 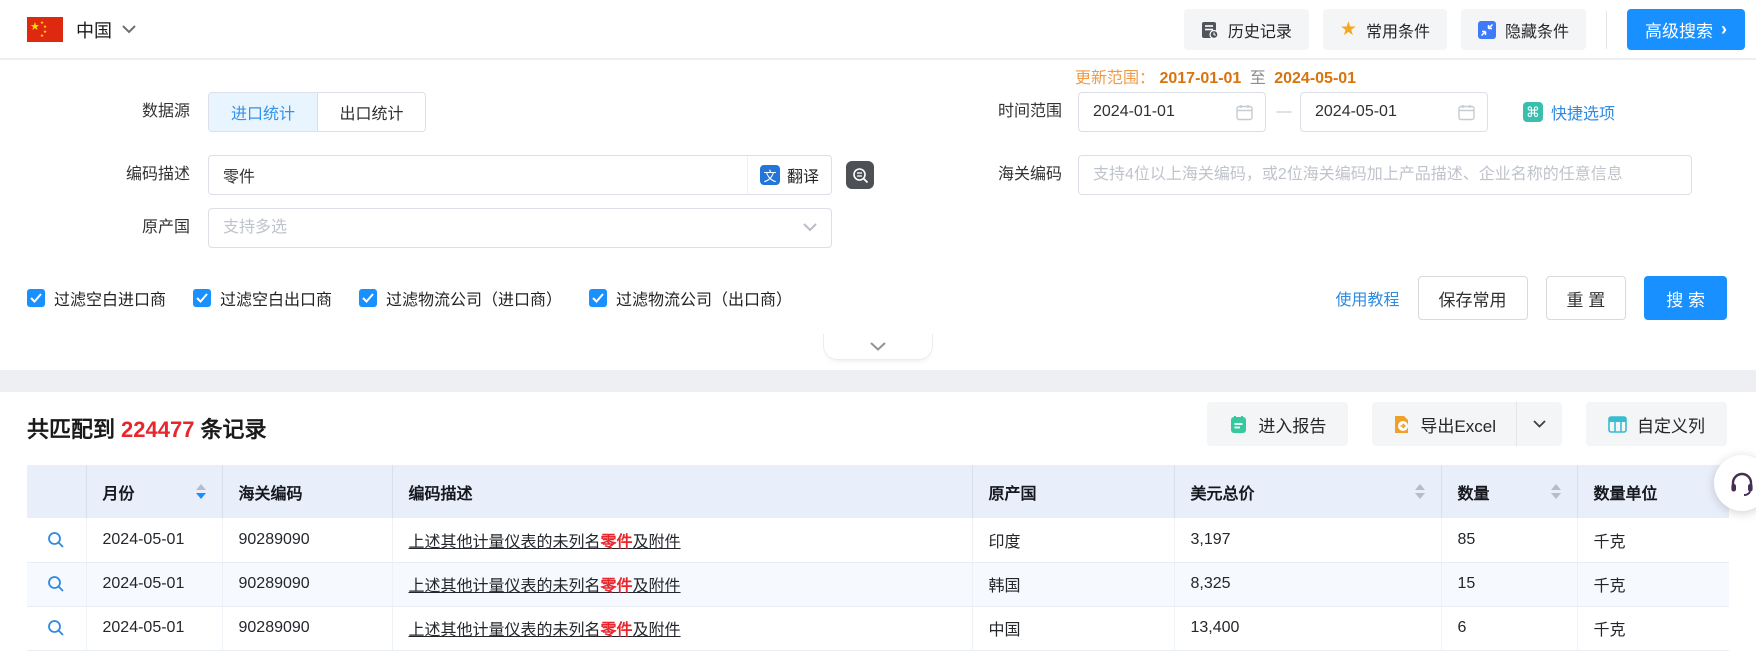 What do you see at coordinates (1308, 491) in the screenshot?
I see `header-usd-total: 美元总价` at bounding box center [1308, 491].